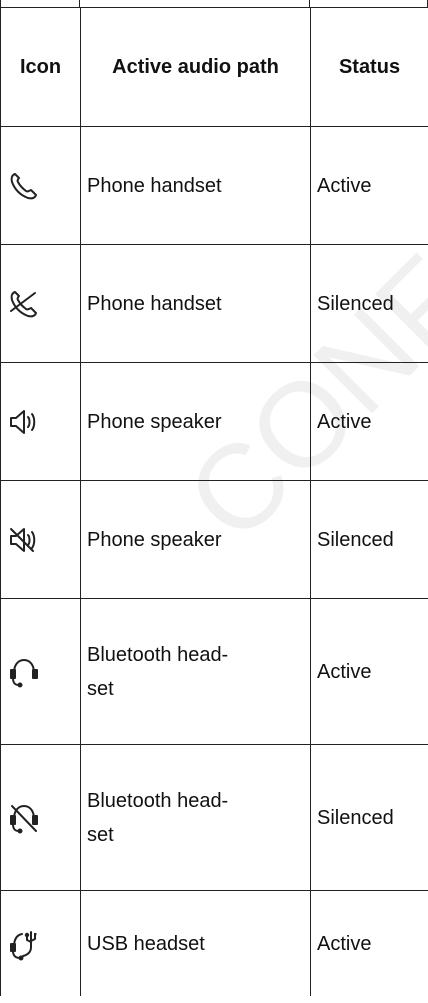 The width and height of the screenshot is (428, 1003). I want to click on table-row: USB headset Active, so click(214, 943).